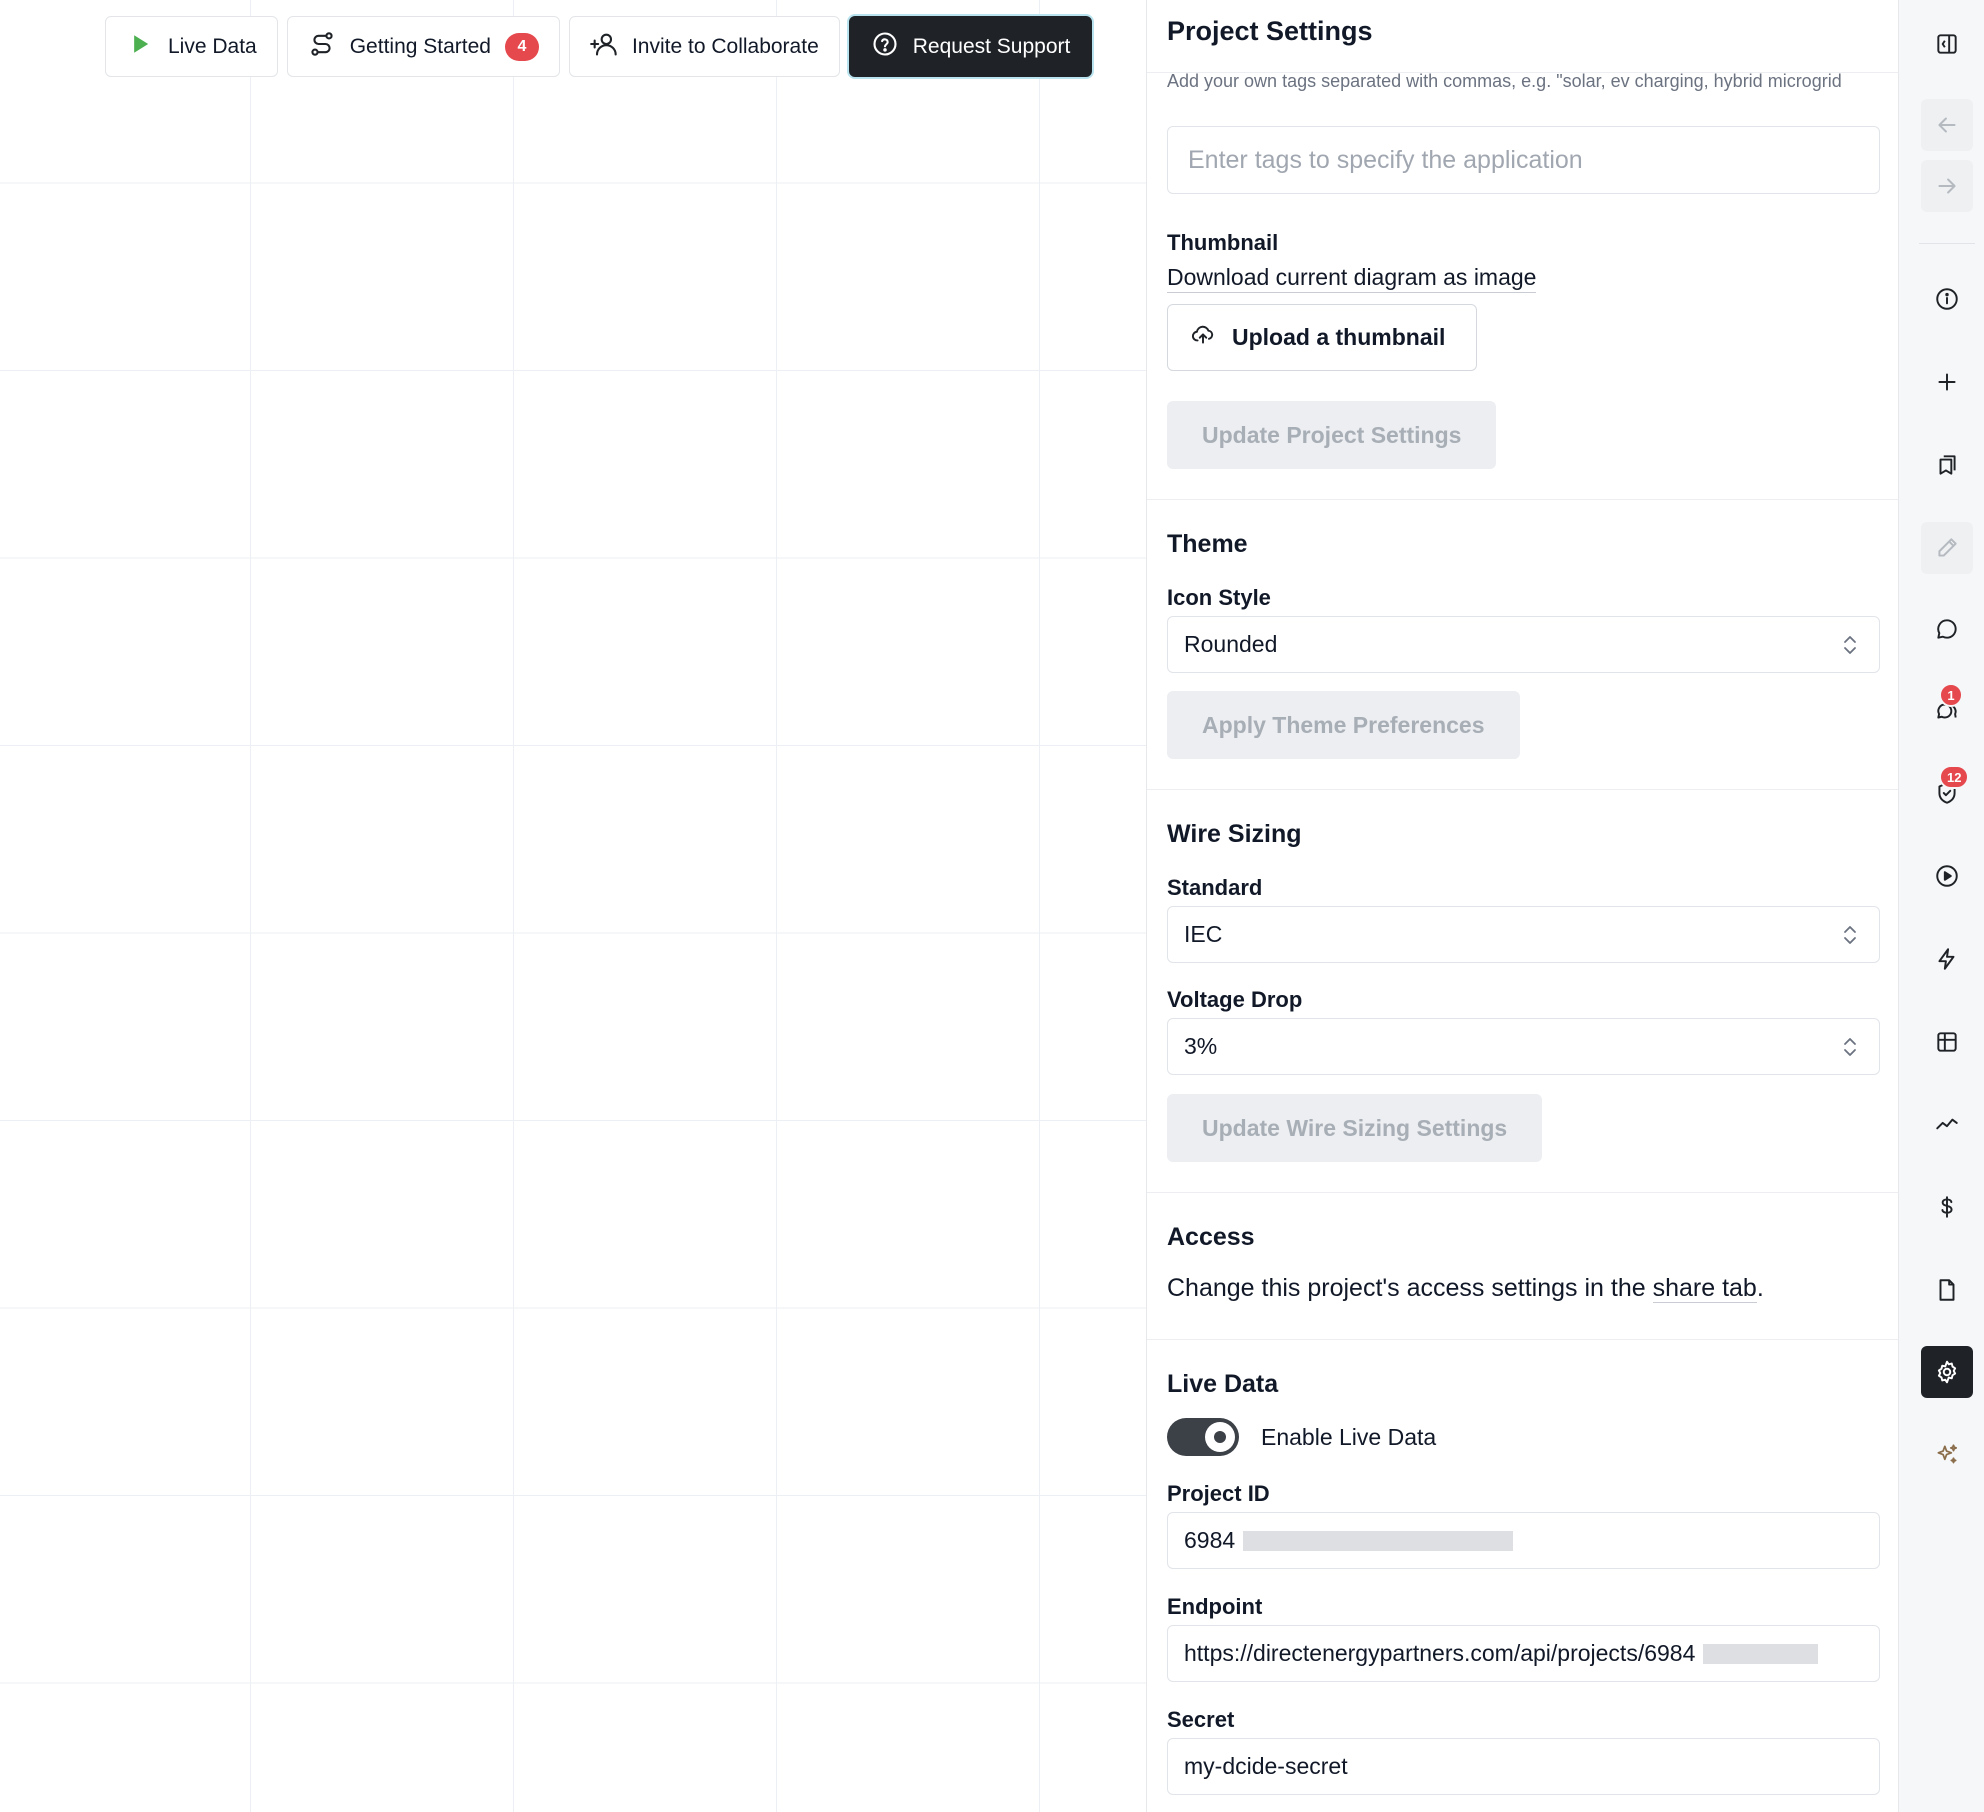 The height and width of the screenshot is (1812, 1984). What do you see at coordinates (1947, 1372) in the screenshot?
I see `settings-icon` at bounding box center [1947, 1372].